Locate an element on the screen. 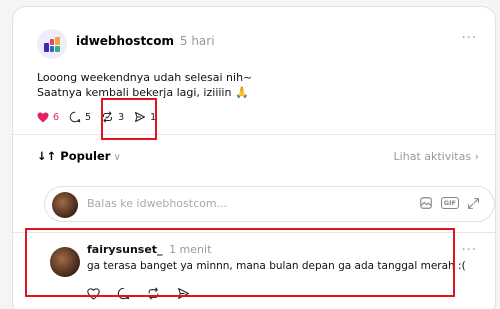 The height and width of the screenshot is (309, 500). view-activity-label: Lihat aktivitas is located at coordinates (432, 156).